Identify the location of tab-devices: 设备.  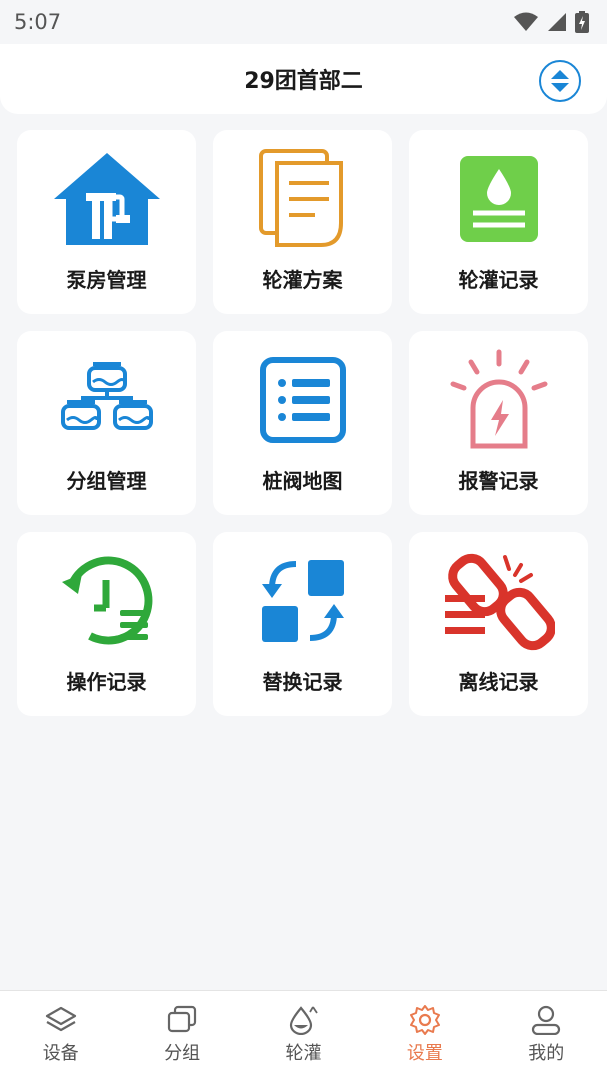
(61, 1028).